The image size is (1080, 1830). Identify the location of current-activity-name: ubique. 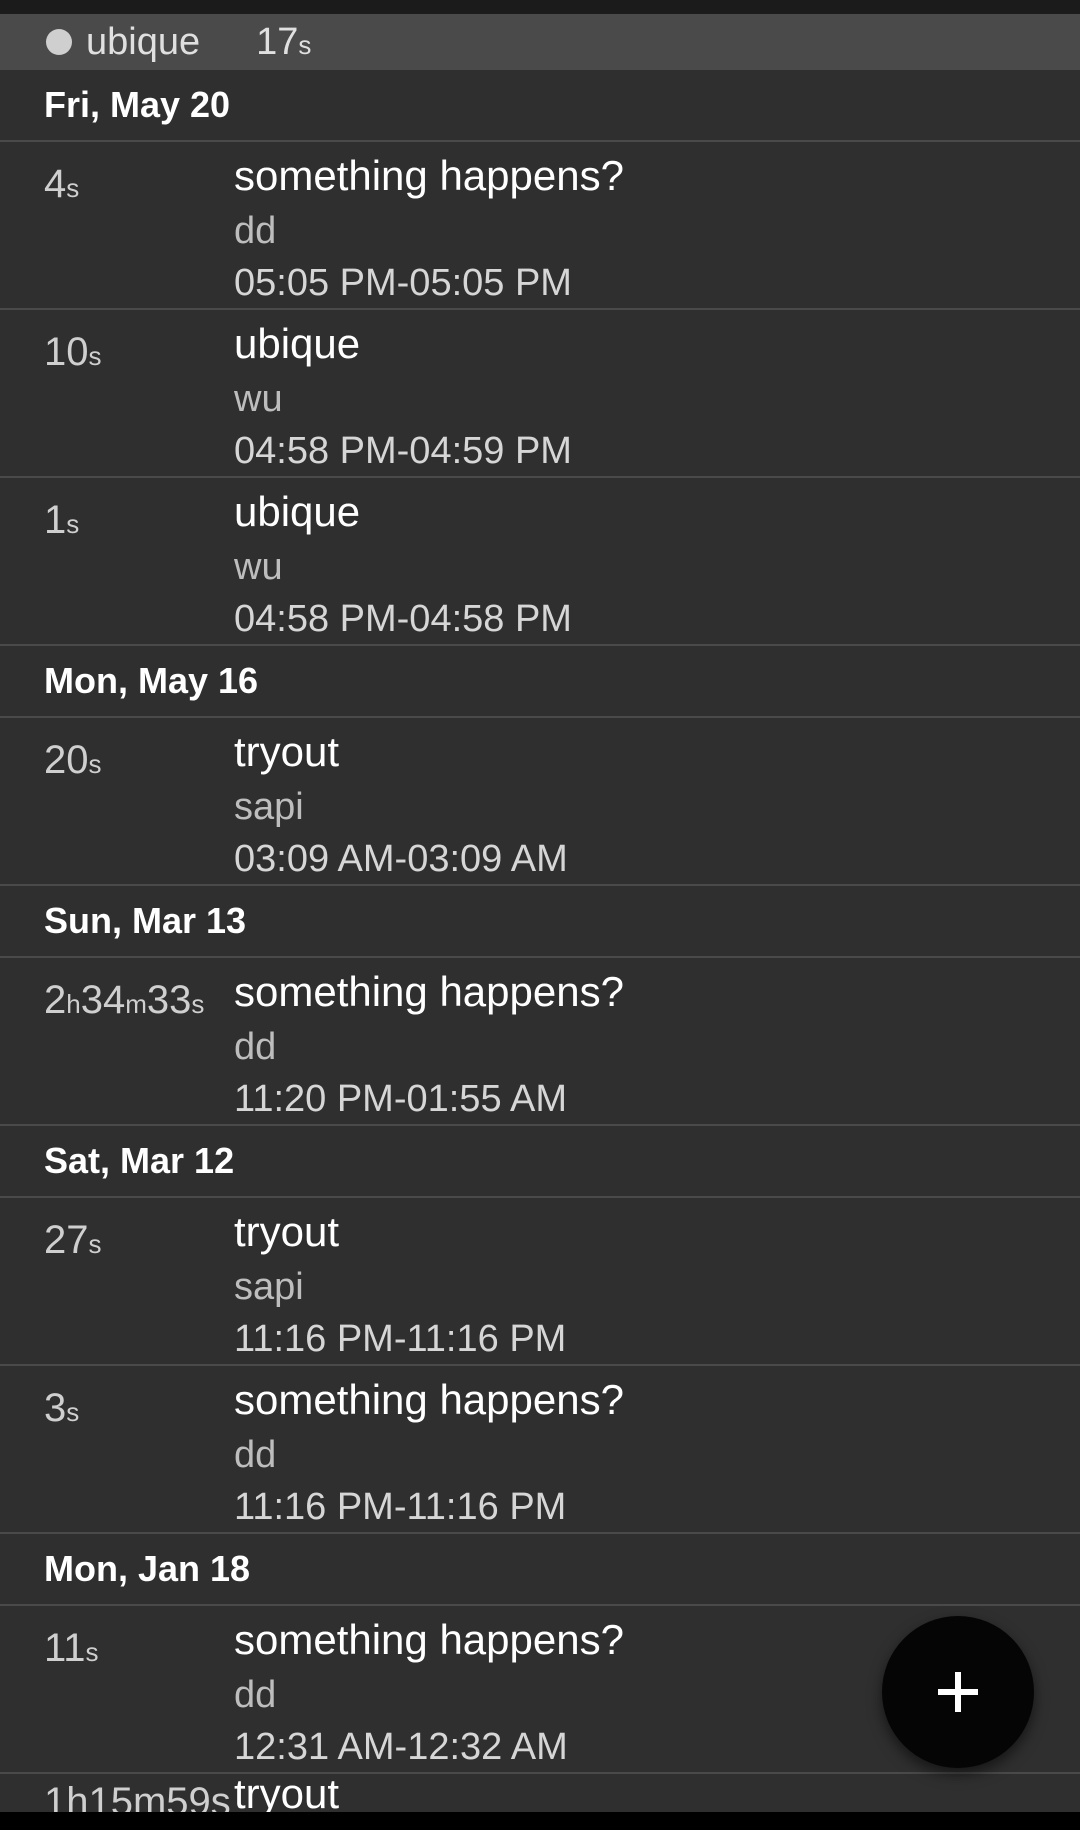
(143, 41).